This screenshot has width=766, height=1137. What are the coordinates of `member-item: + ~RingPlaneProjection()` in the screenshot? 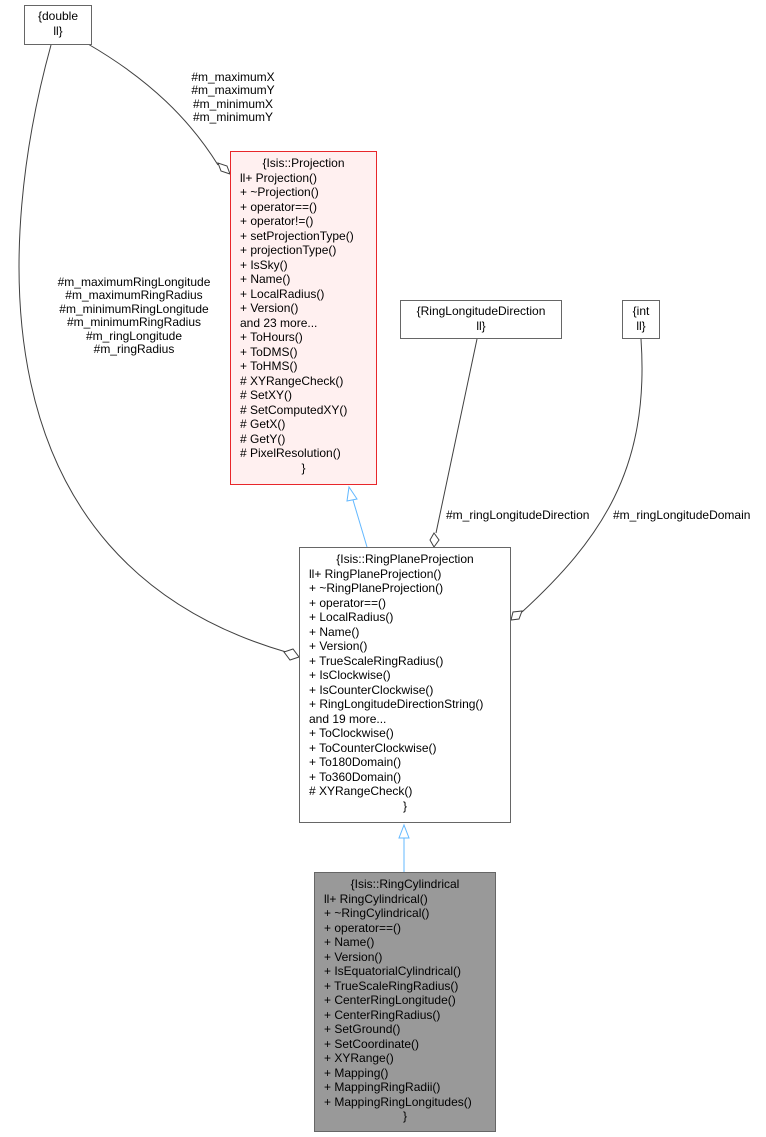 It's located at (376, 588).